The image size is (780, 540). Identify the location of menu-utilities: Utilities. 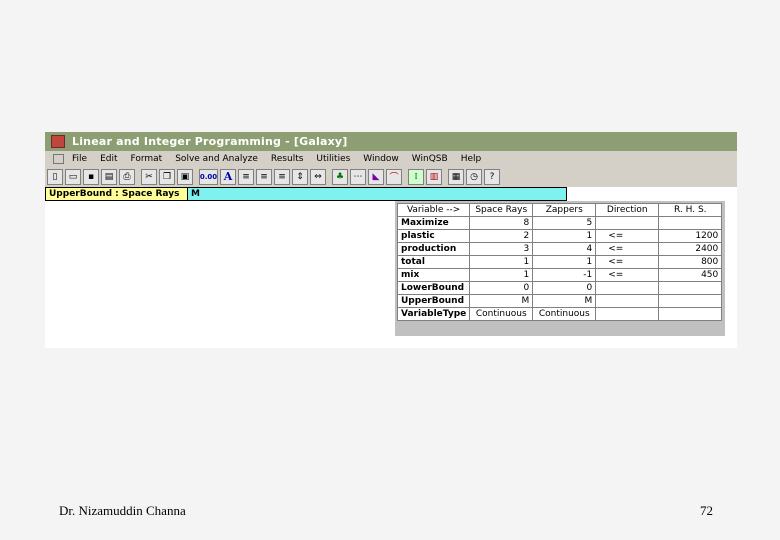
(333, 159).